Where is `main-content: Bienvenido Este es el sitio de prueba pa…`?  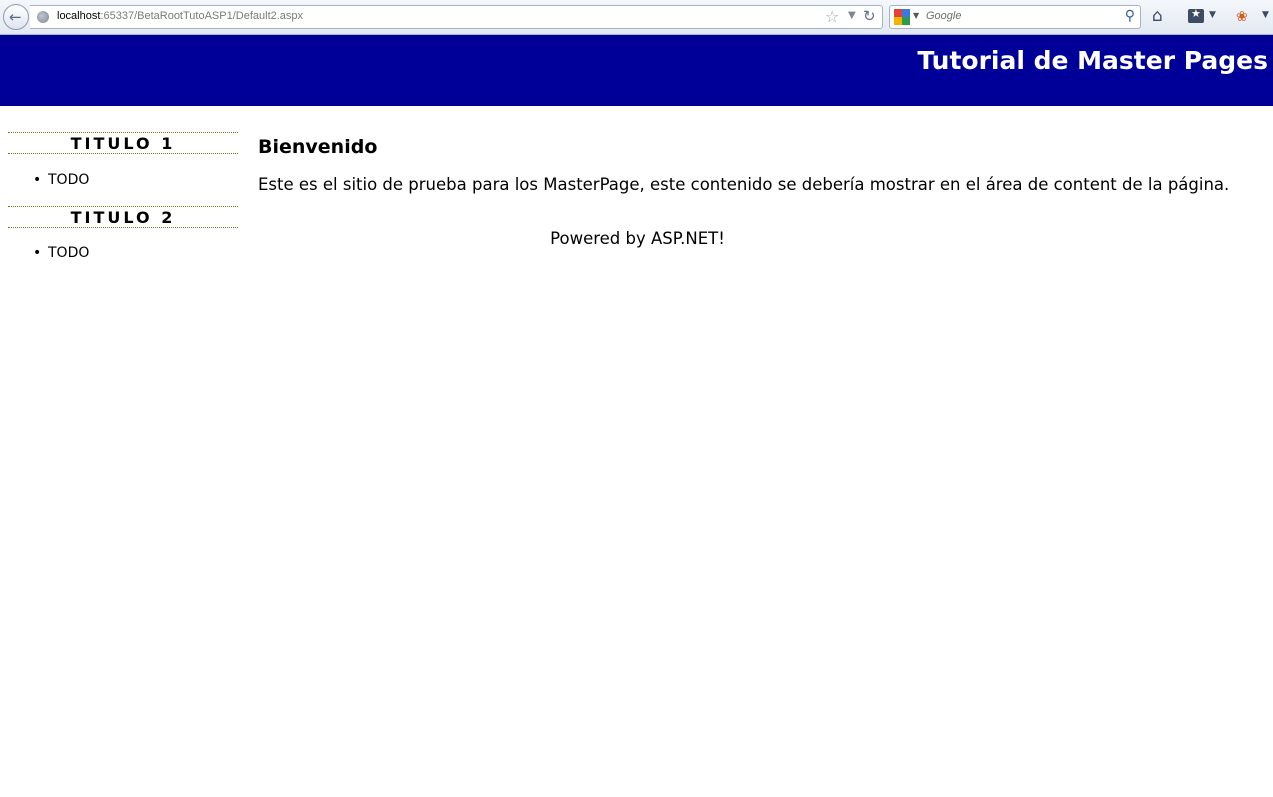 main-content: Bienvenido Este es el sitio de prueba pa… is located at coordinates (763, 165).